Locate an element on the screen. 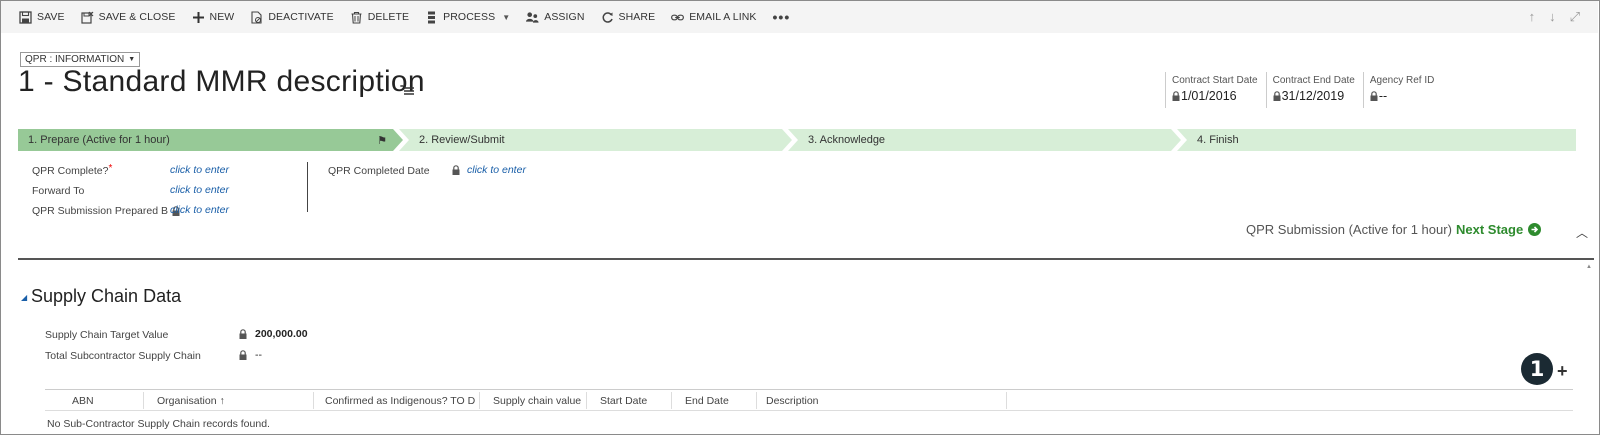  new-label: NEW is located at coordinates (222, 17).